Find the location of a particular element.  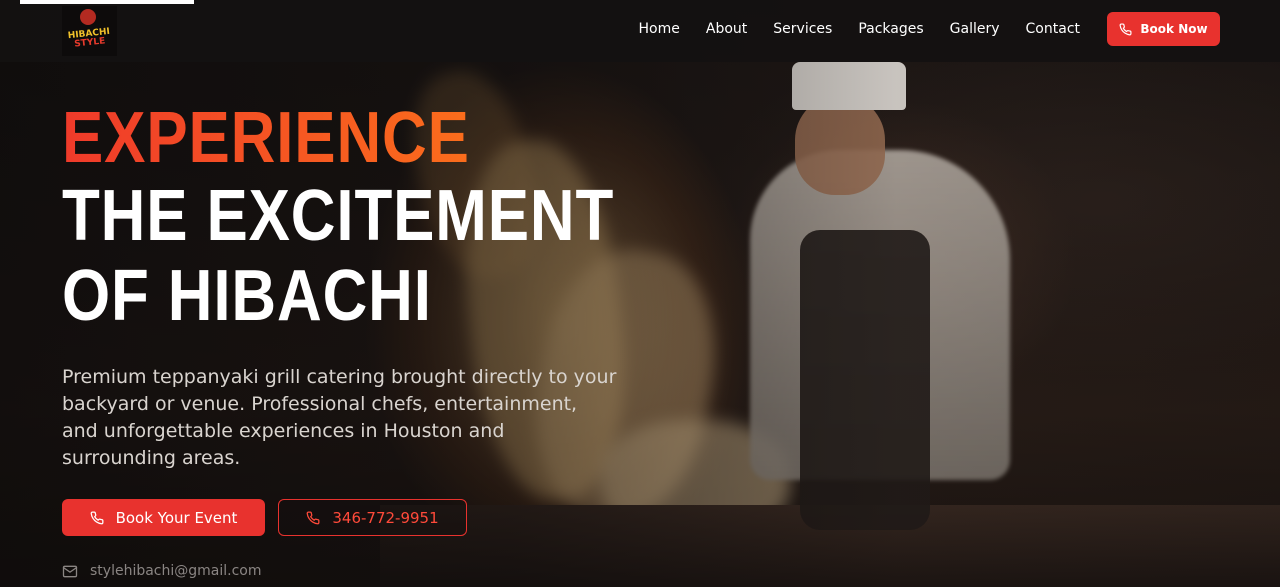

top-edge-strip is located at coordinates (107, 2).